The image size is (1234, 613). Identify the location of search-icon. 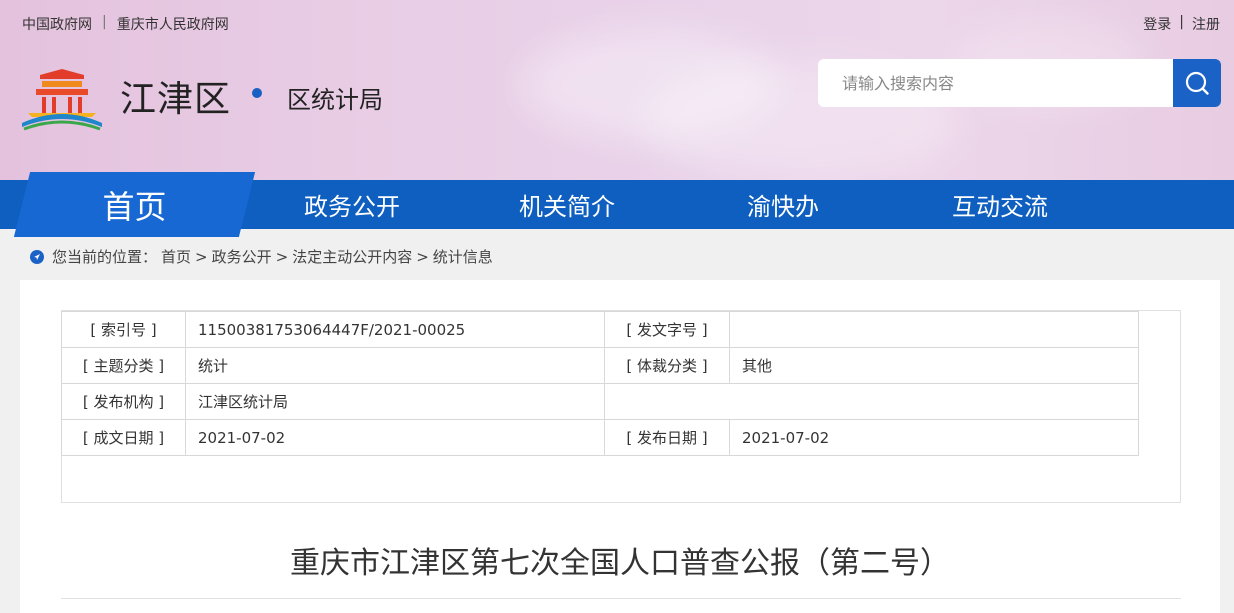
(1197, 83).